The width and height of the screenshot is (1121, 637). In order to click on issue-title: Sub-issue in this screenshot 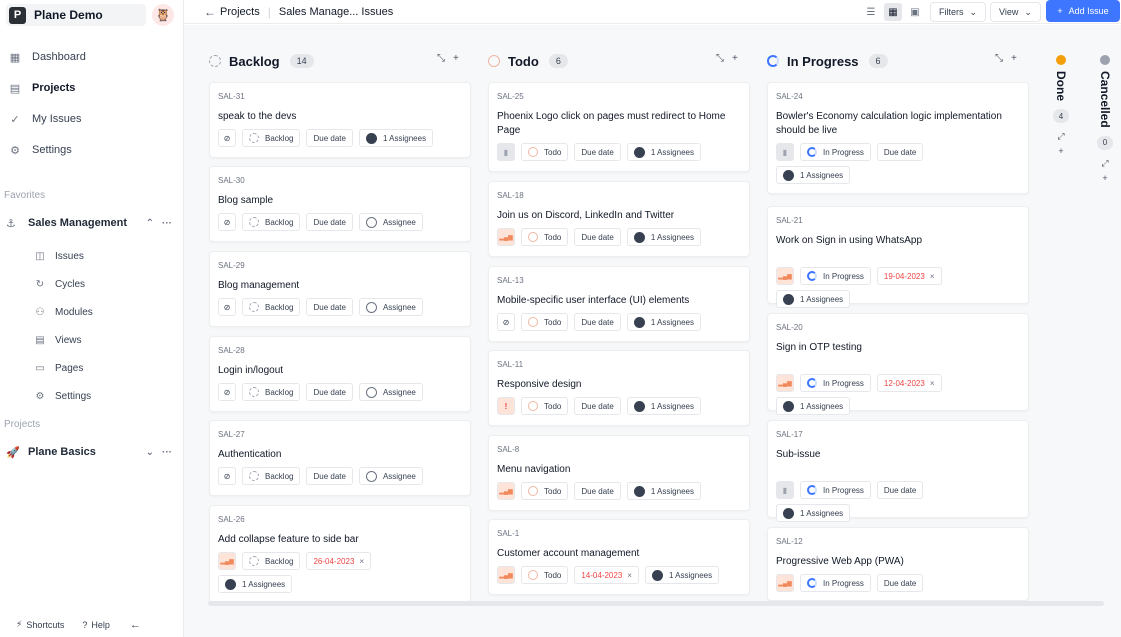, I will do `click(899, 455)`.